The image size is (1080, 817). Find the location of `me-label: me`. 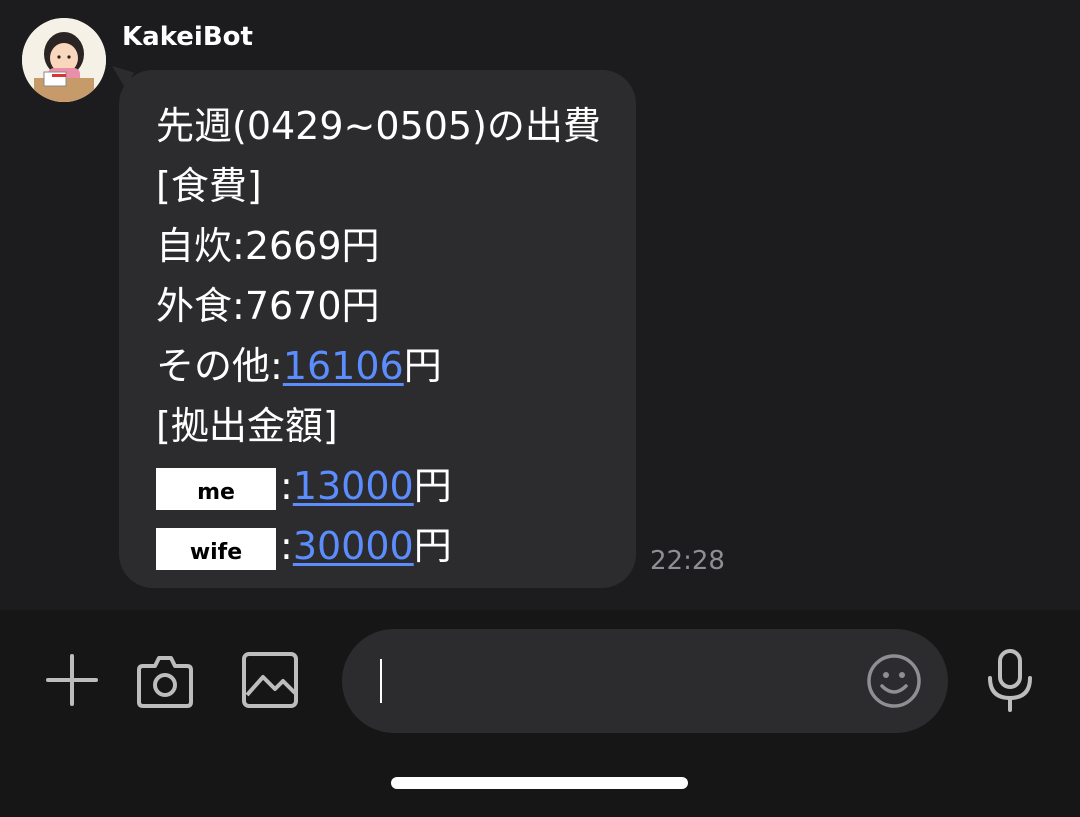

me-label: me is located at coordinates (216, 488).